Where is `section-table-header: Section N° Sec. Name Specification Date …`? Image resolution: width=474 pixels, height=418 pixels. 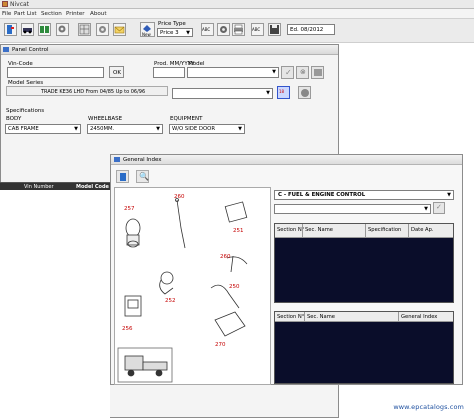
section-table-header: Section N° Sec. Name Specification Date … is located at coordinates (364, 231).